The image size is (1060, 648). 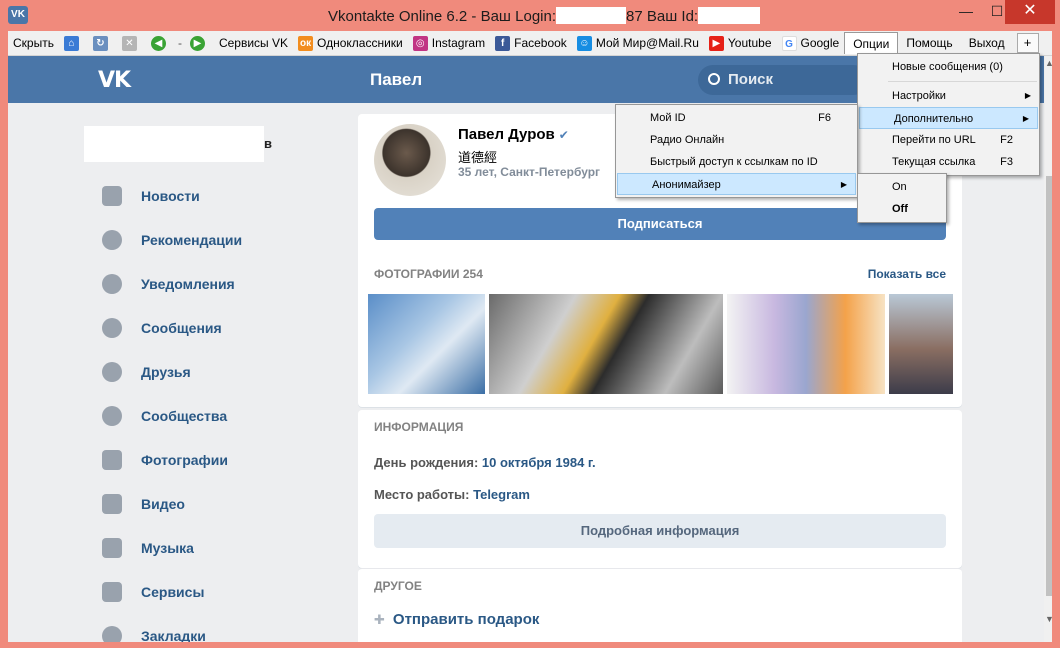 I want to click on nav-bookmarks: Закладки, so click(x=154, y=633).